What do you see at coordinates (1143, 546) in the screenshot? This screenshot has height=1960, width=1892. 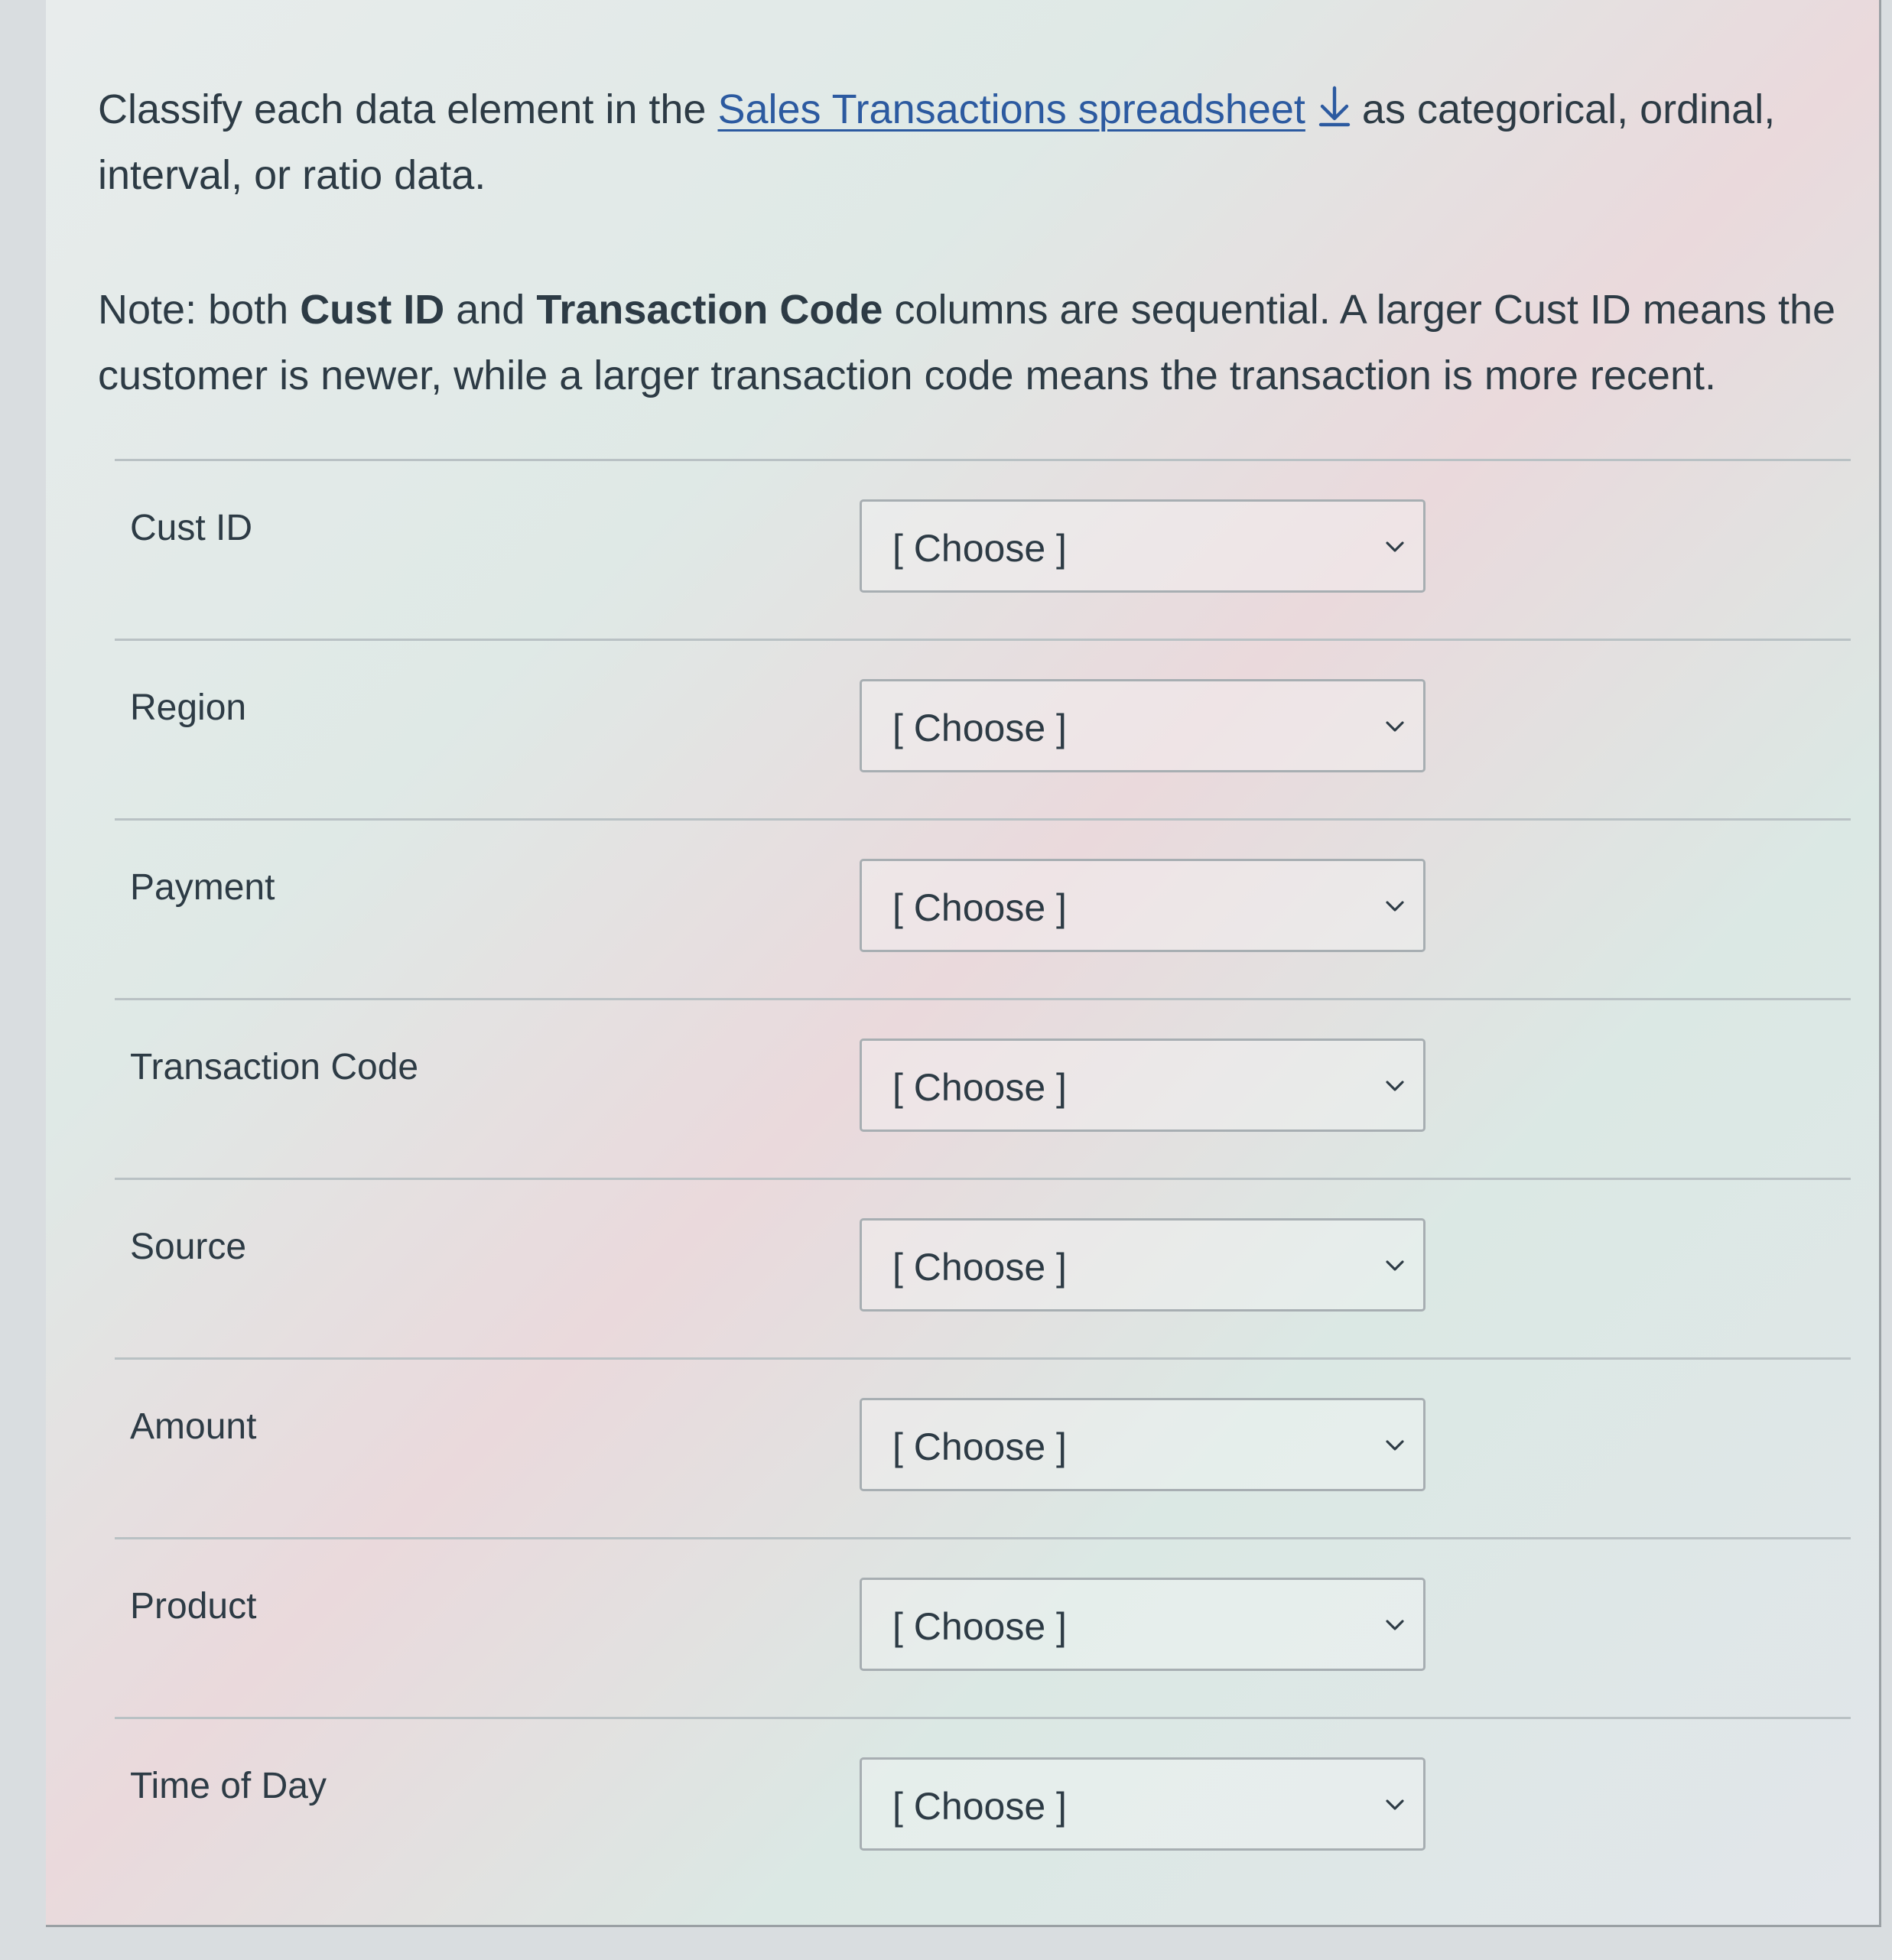 I see `classification-dropdown-cust-id: [ Choose ]` at bounding box center [1143, 546].